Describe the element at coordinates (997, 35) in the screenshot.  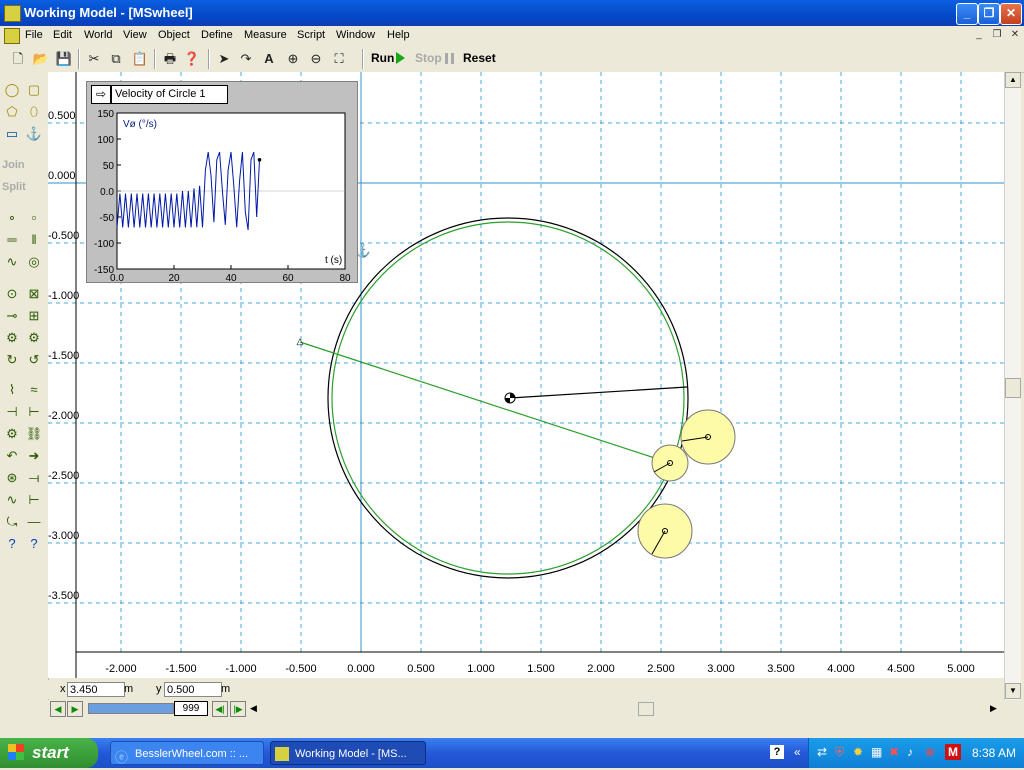
I see `mdi-restore-button: ❐` at that location.